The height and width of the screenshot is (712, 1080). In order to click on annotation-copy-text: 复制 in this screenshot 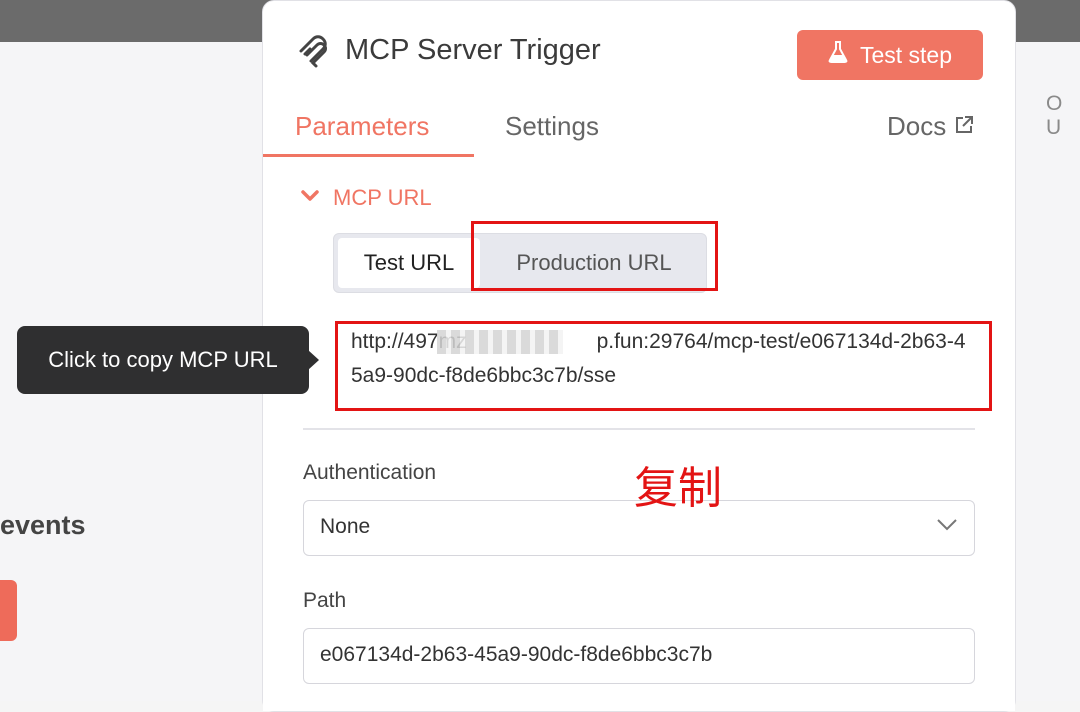, I will do `click(678, 488)`.